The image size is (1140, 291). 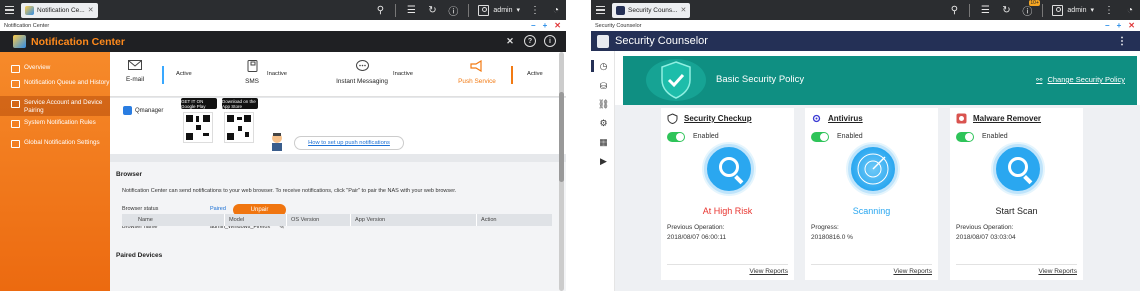 What do you see at coordinates (362, 72) in the screenshot?
I see `channel-instant-messaging: Instant Messaging` at bounding box center [362, 72].